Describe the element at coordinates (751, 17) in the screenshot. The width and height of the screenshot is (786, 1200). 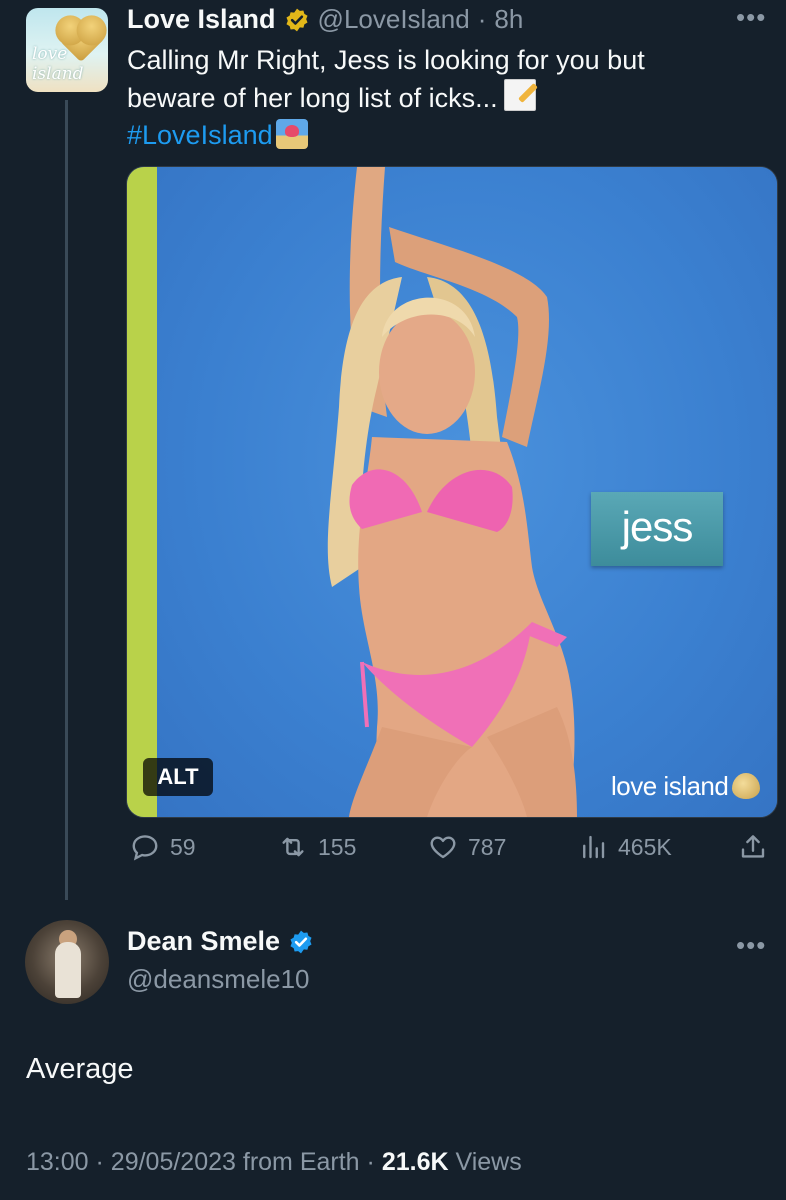
I see `more-options-icon: •••` at that location.